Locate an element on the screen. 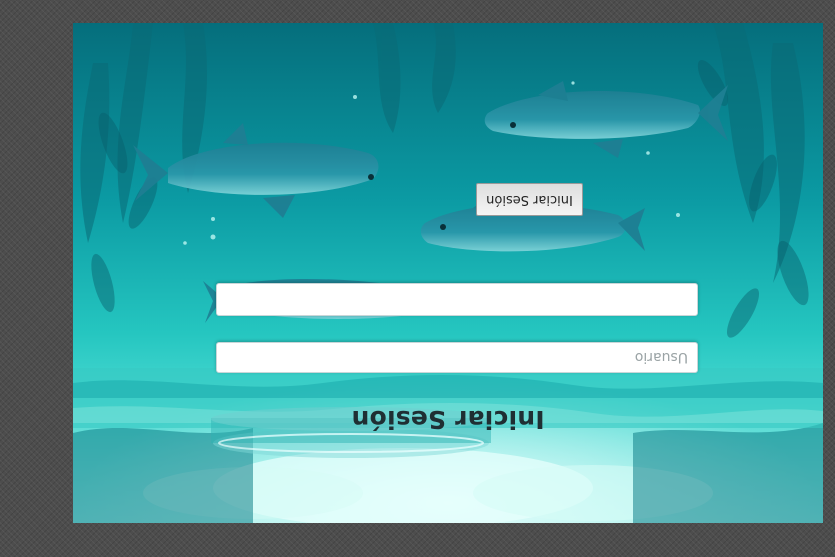 This screenshot has height=557, width=835. login-title: Iniciar Sesión is located at coordinates (448, 419).